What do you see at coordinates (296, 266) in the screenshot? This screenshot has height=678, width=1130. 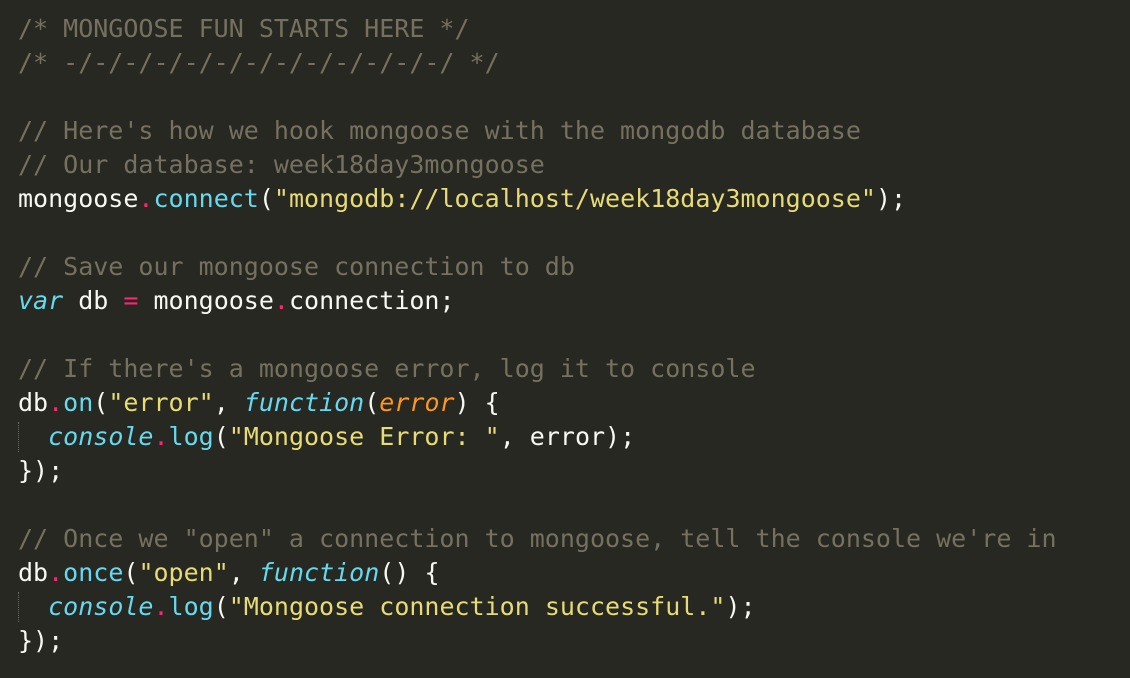 I see `code-token: // Save our mongoose connection to db` at bounding box center [296, 266].